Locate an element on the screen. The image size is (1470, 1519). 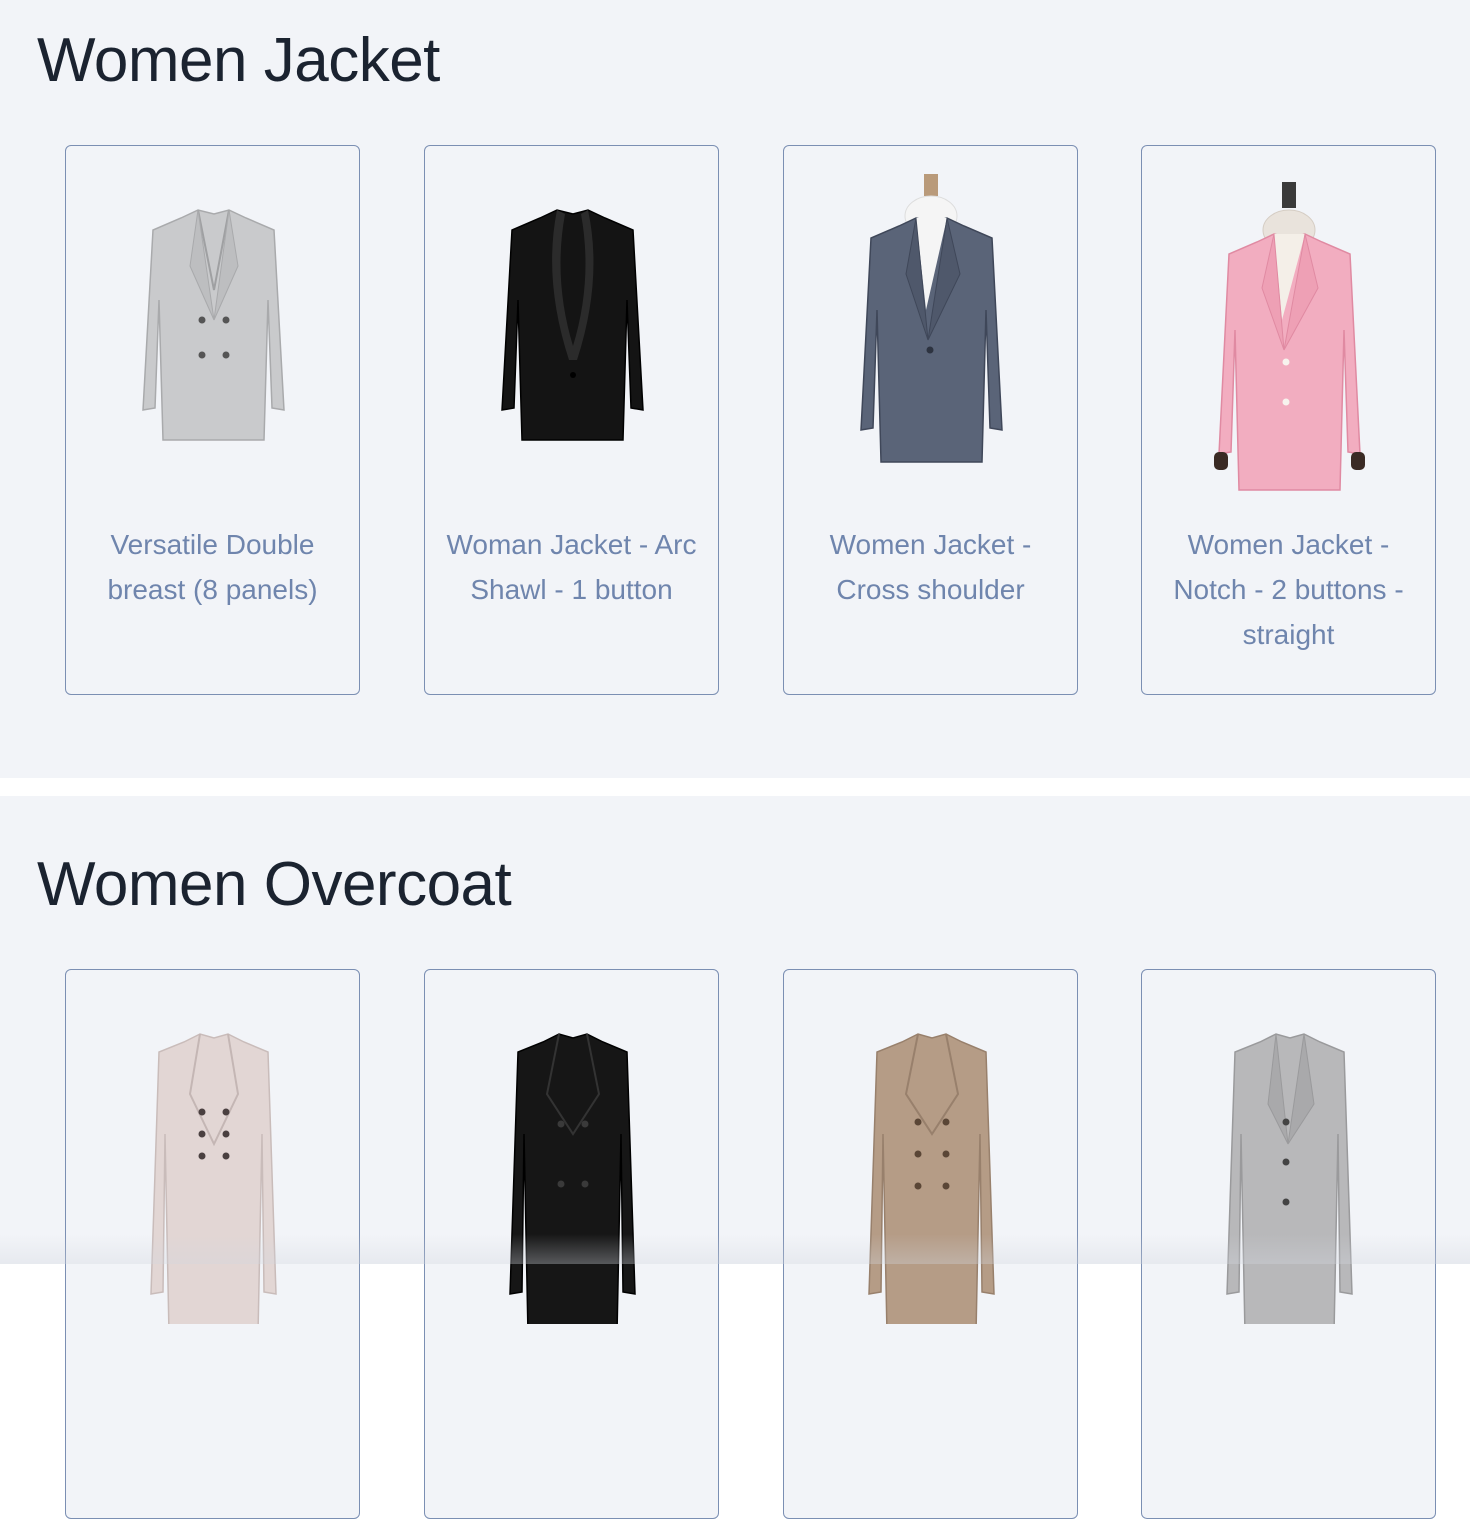
section-title: Women Overcoat is located at coordinates (274, 884).